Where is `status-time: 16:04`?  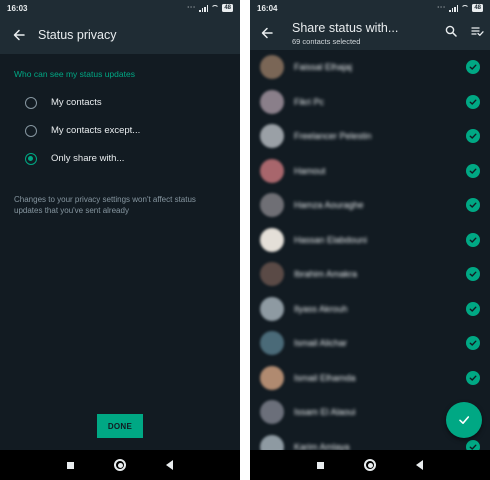 status-time: 16:04 is located at coordinates (267, 8).